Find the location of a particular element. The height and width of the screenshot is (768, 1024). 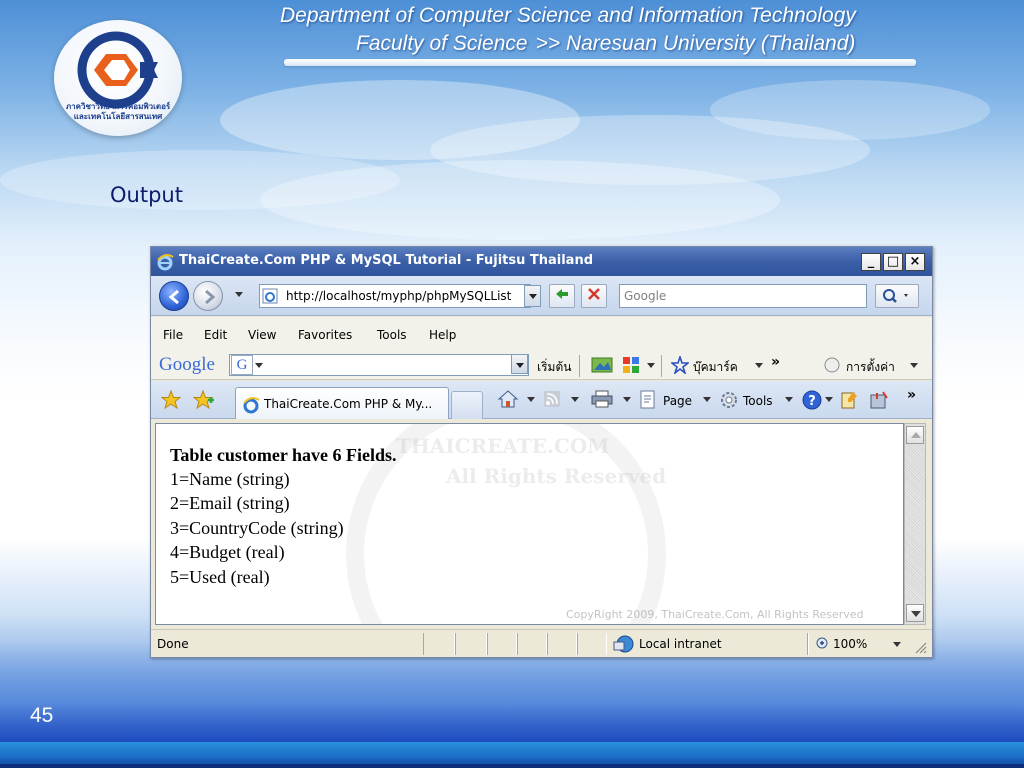

close-button: × is located at coordinates (915, 262).